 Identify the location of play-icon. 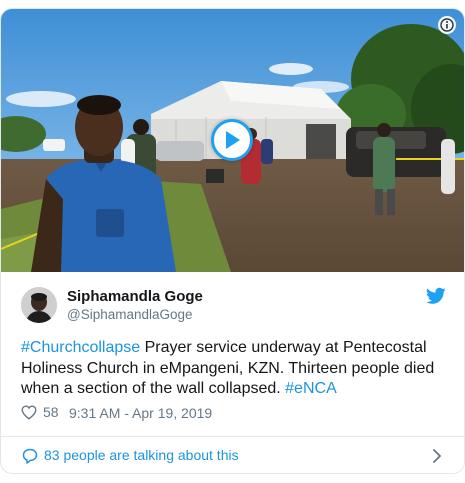
(233, 140).